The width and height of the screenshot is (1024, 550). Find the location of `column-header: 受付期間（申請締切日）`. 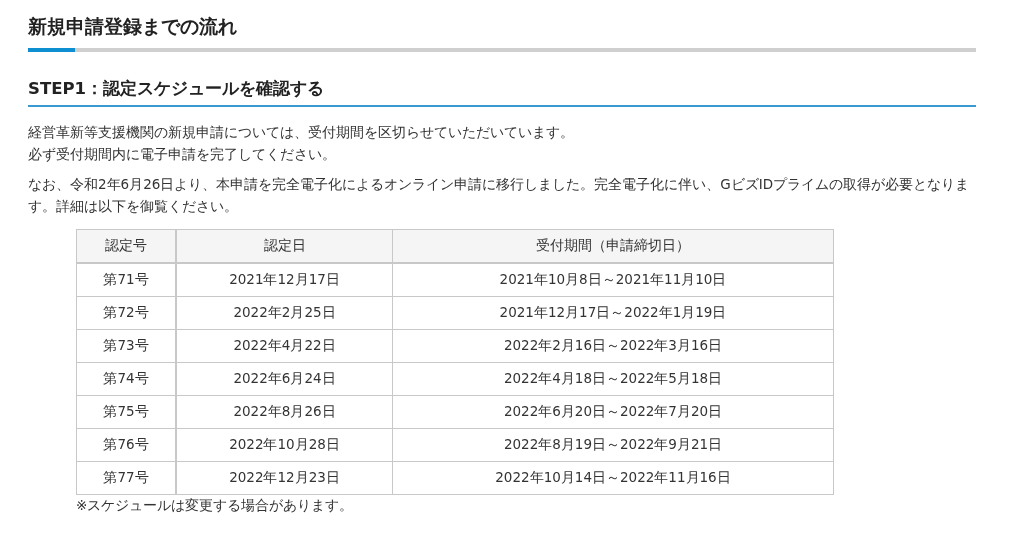

column-header: 受付期間（申請締切日） is located at coordinates (613, 246).